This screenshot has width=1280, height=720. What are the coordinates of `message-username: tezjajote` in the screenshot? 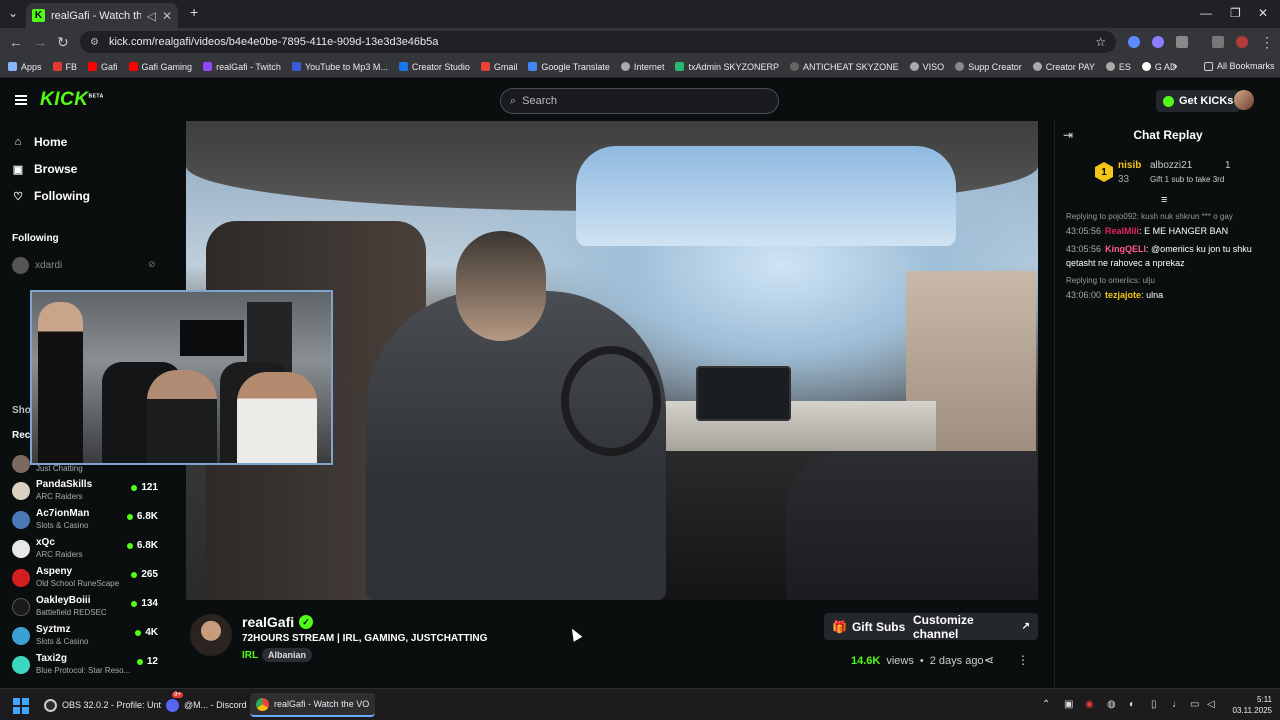 It's located at (1123, 295).